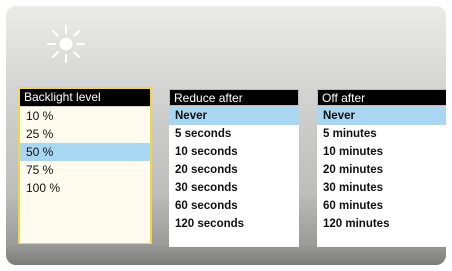  Describe the element at coordinates (234, 134) in the screenshot. I see `reduce-option-5s: 5 seconds` at that location.